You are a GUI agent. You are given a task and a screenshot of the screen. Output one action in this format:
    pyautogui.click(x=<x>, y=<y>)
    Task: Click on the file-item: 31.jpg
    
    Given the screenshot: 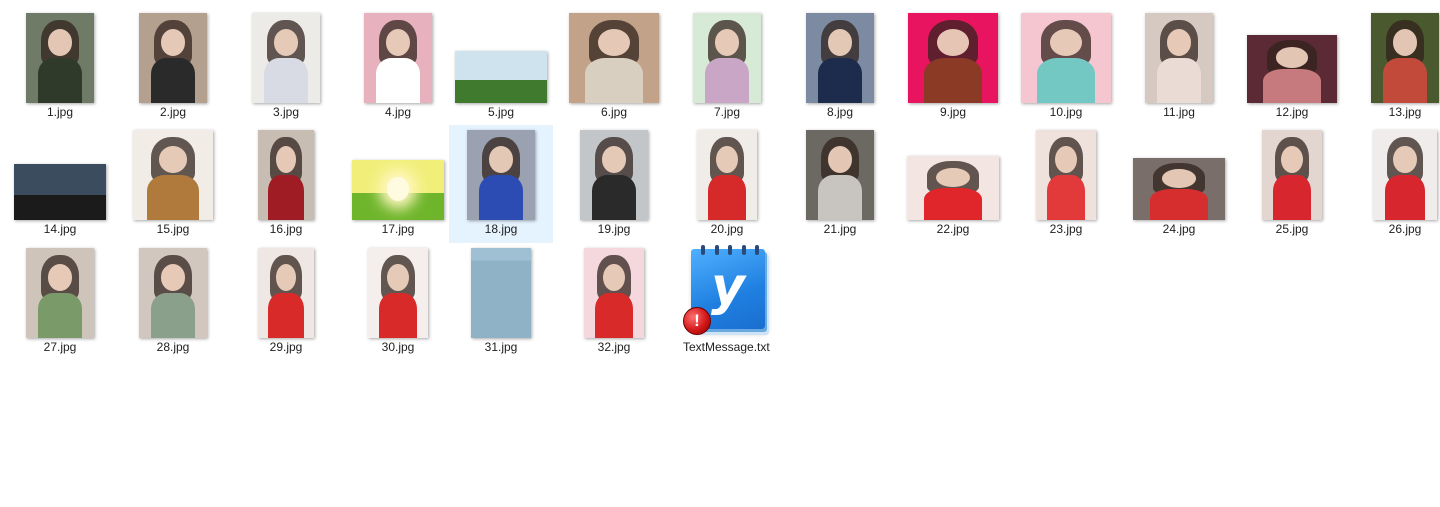 What is the action you would take?
    pyautogui.click(x=501, y=302)
    